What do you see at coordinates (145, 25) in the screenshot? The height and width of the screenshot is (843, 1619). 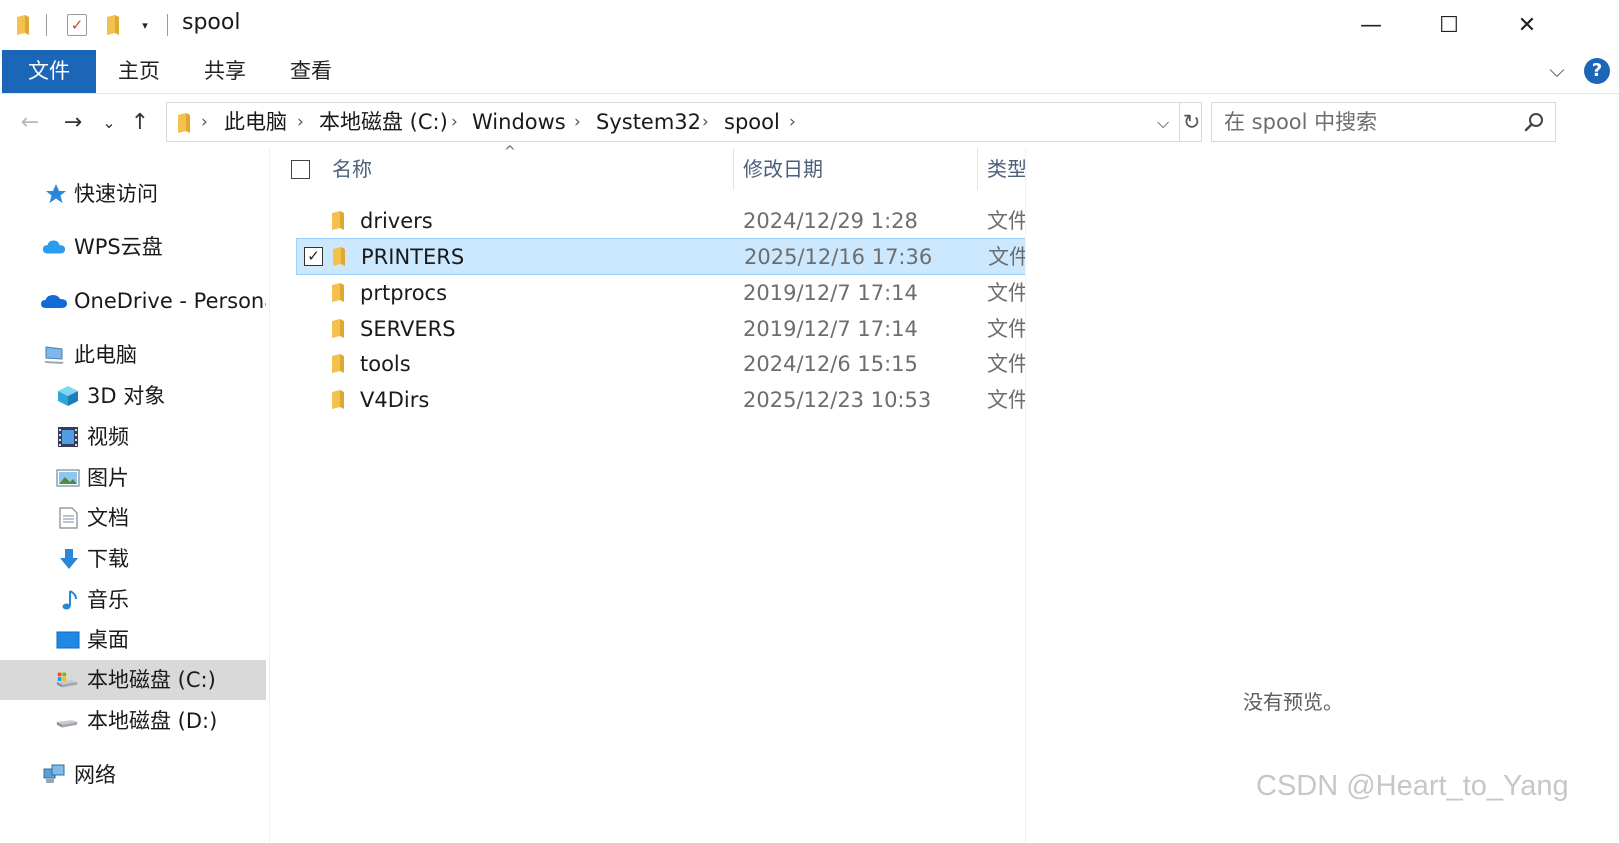 I see `customize-toolbar-icon: ▾` at bounding box center [145, 25].